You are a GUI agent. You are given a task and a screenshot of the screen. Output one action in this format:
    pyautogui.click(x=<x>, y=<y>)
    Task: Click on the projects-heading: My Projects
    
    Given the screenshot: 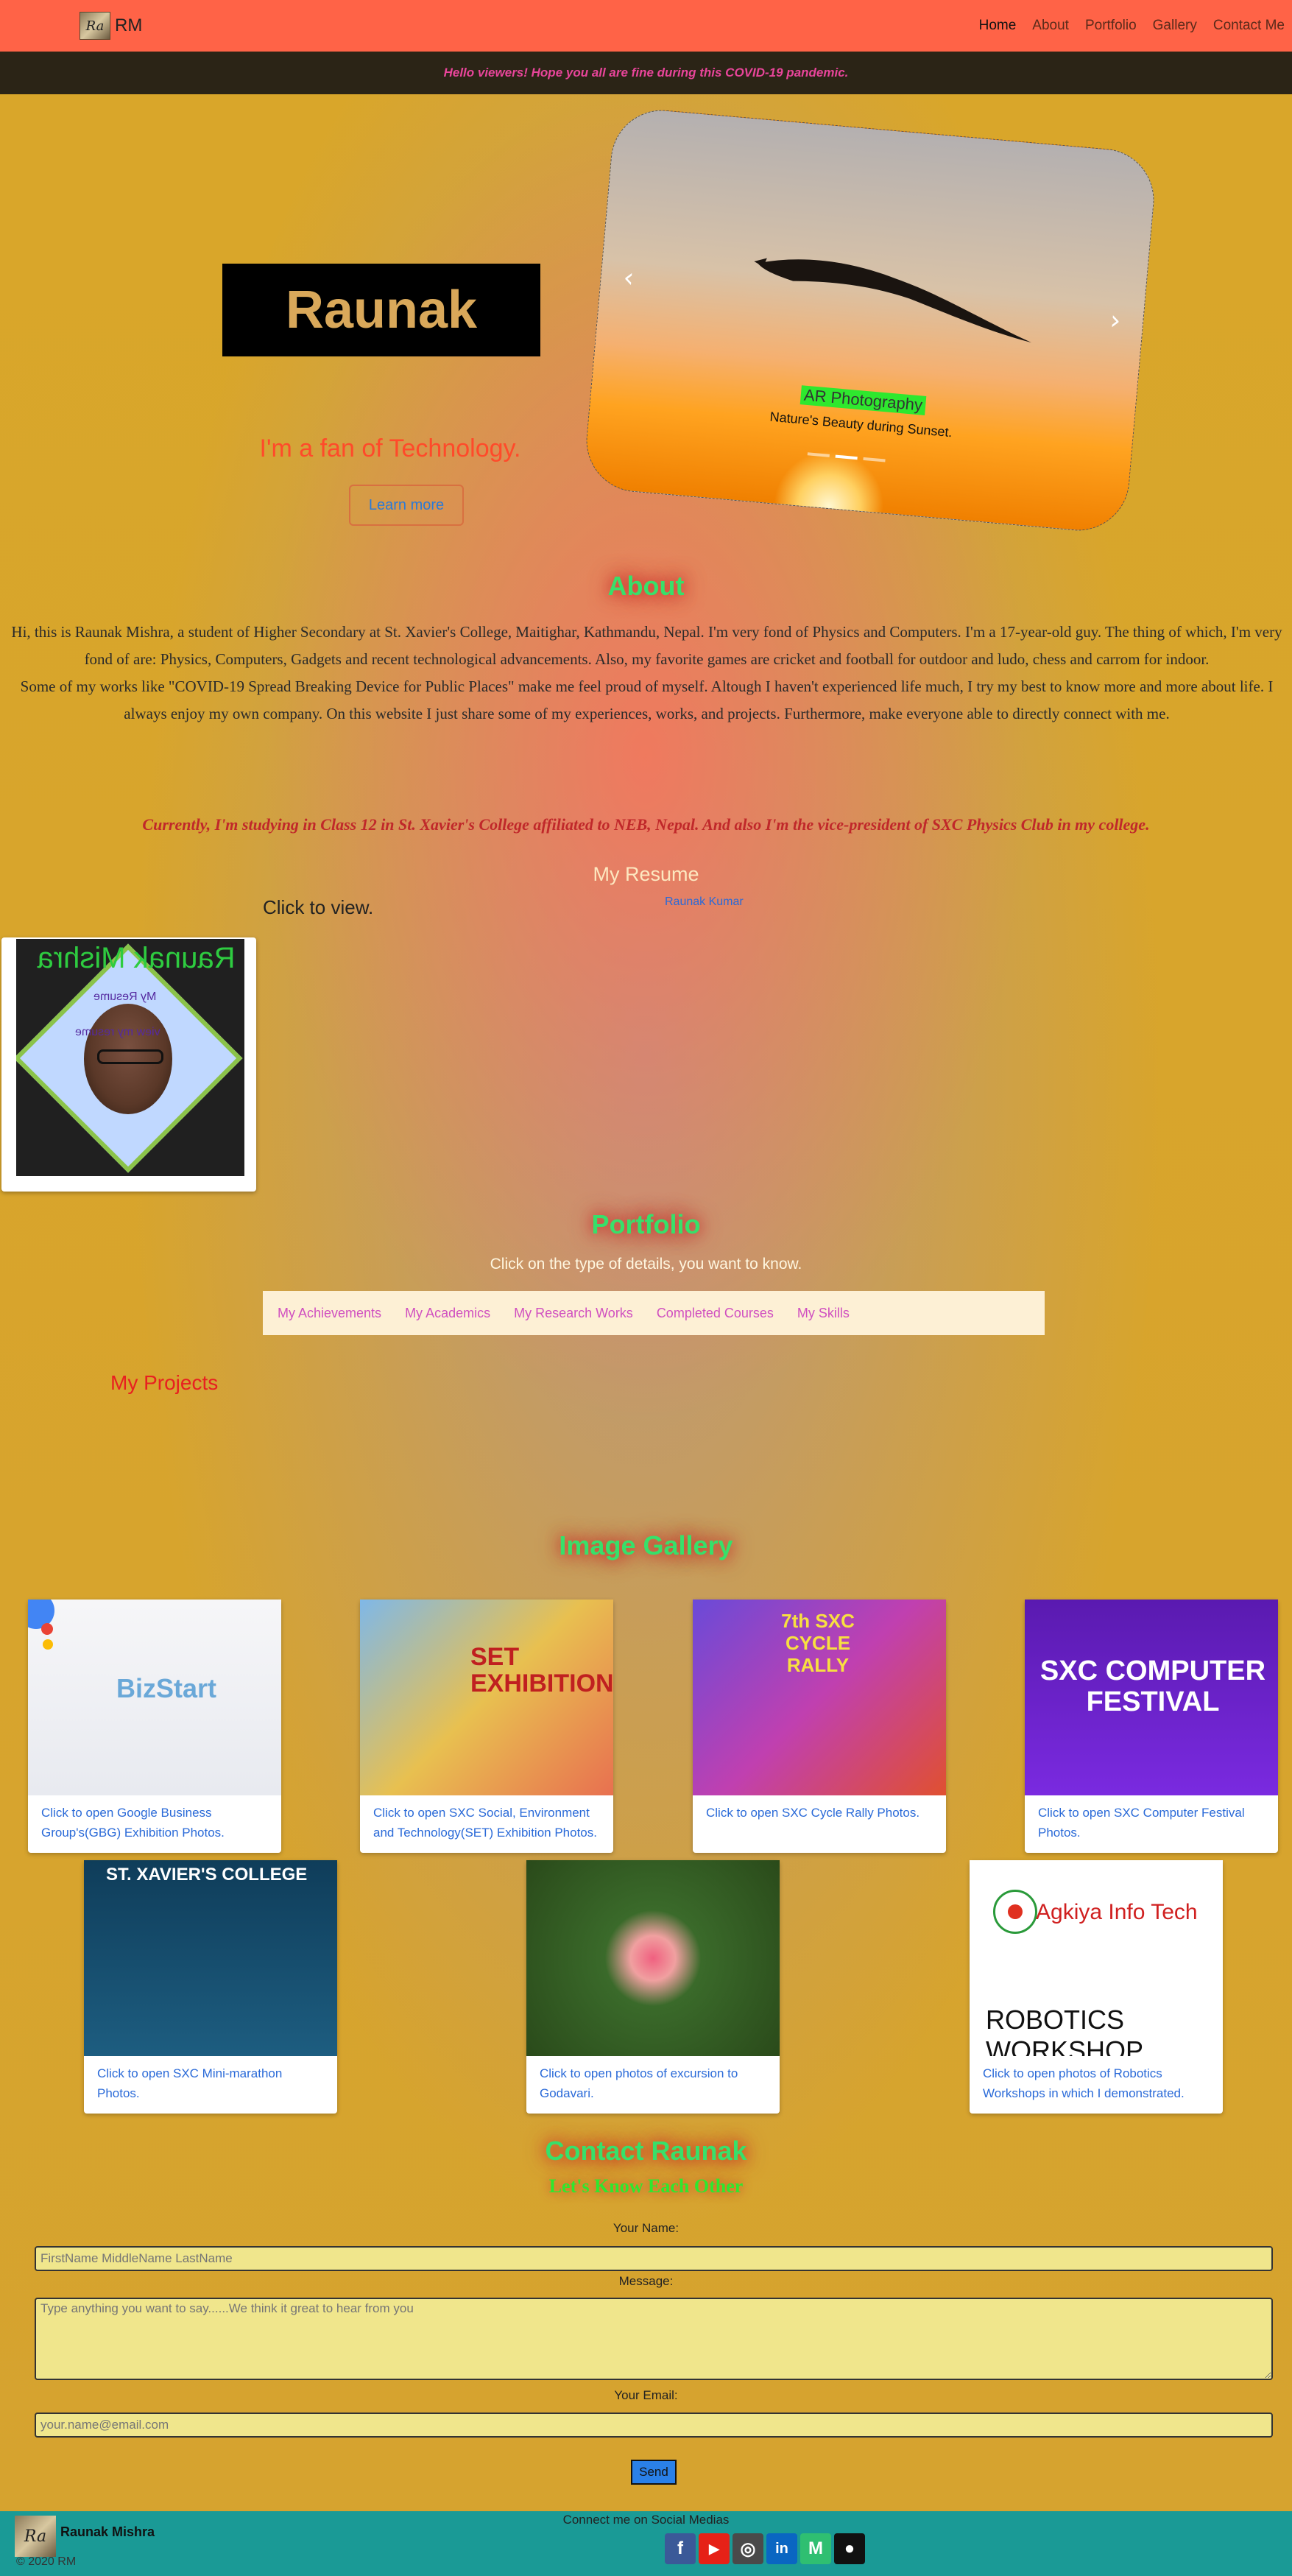 What is the action you would take?
    pyautogui.click(x=164, y=1383)
    